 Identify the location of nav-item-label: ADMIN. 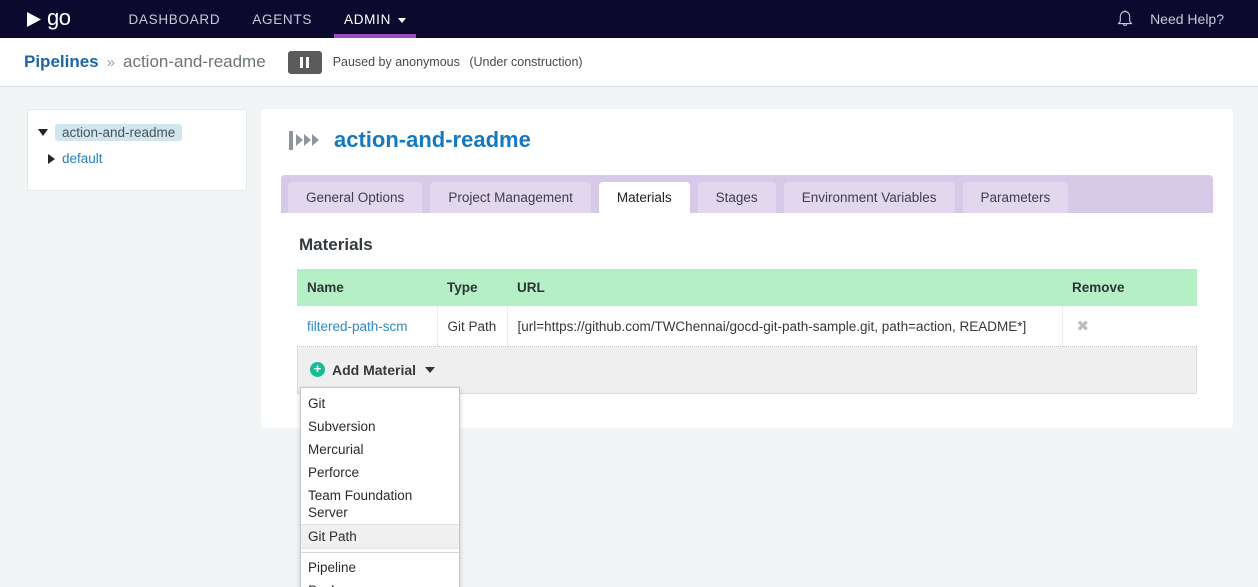
(368, 19).